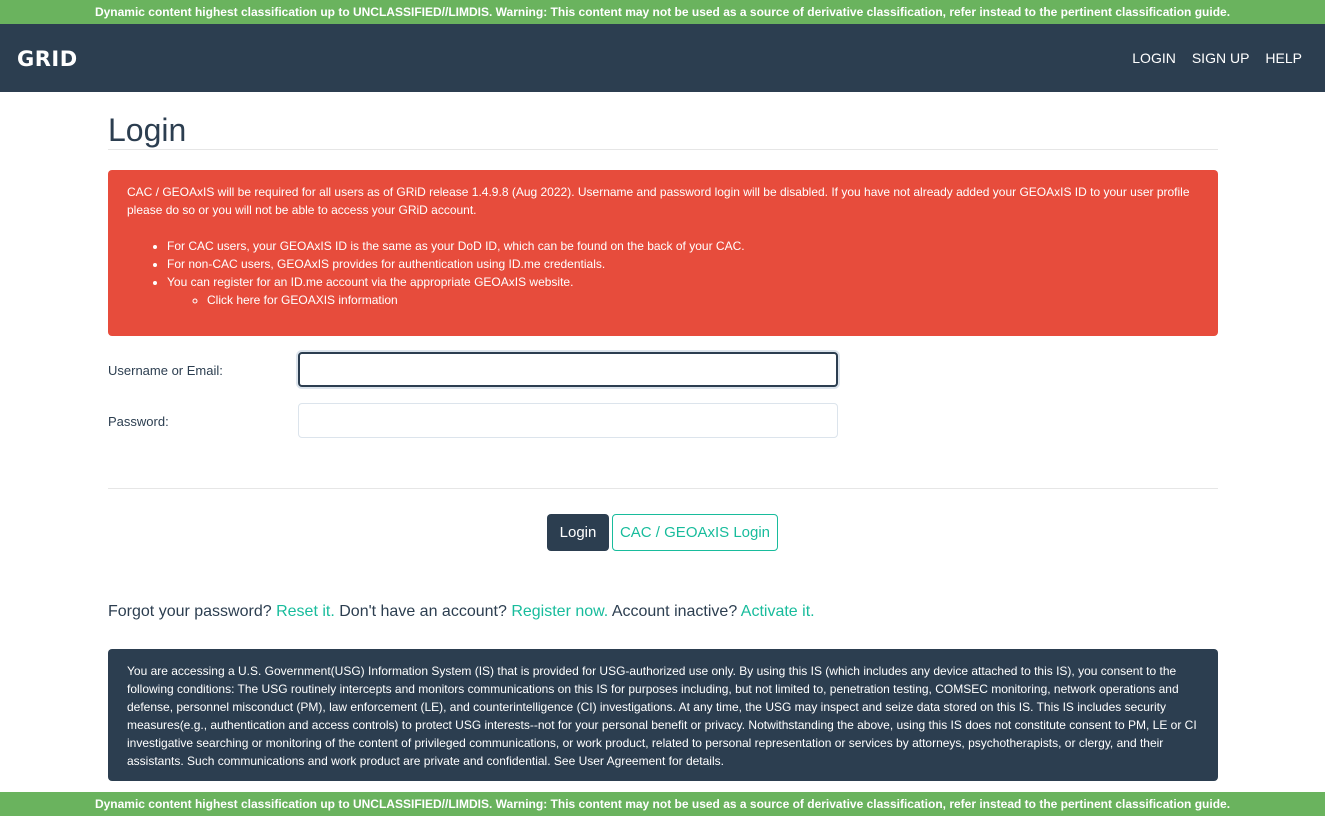 This screenshot has width=1325, height=816. Describe the element at coordinates (1154, 58) in the screenshot. I see `nav-login-link: LOGIN` at that location.